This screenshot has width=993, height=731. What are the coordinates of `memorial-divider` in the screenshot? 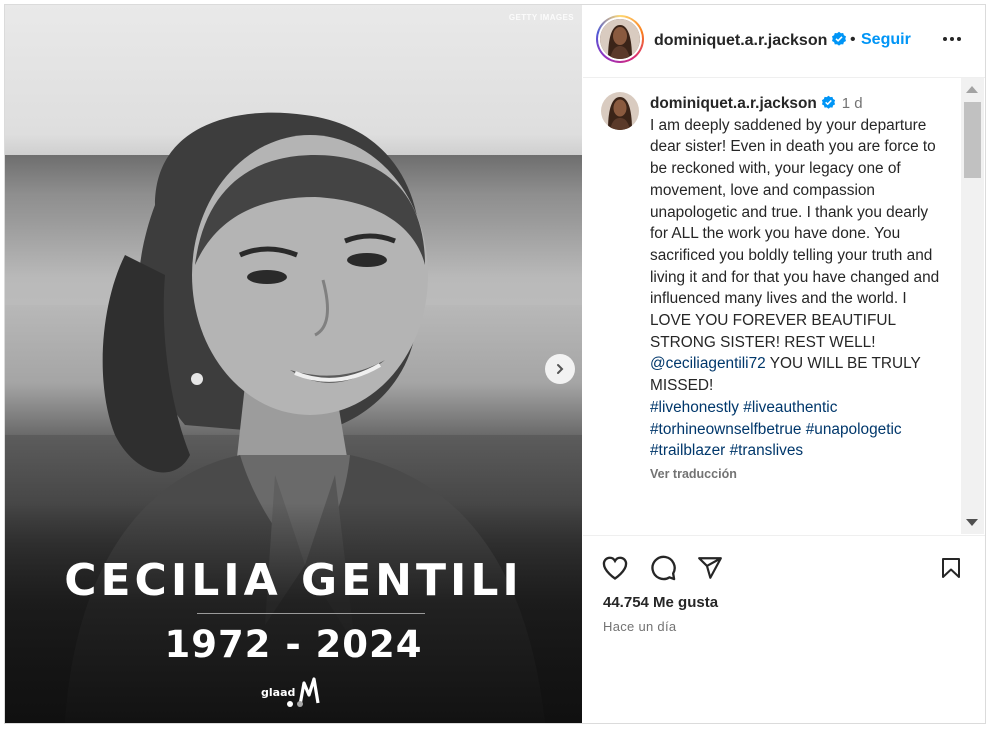 It's located at (311, 613).